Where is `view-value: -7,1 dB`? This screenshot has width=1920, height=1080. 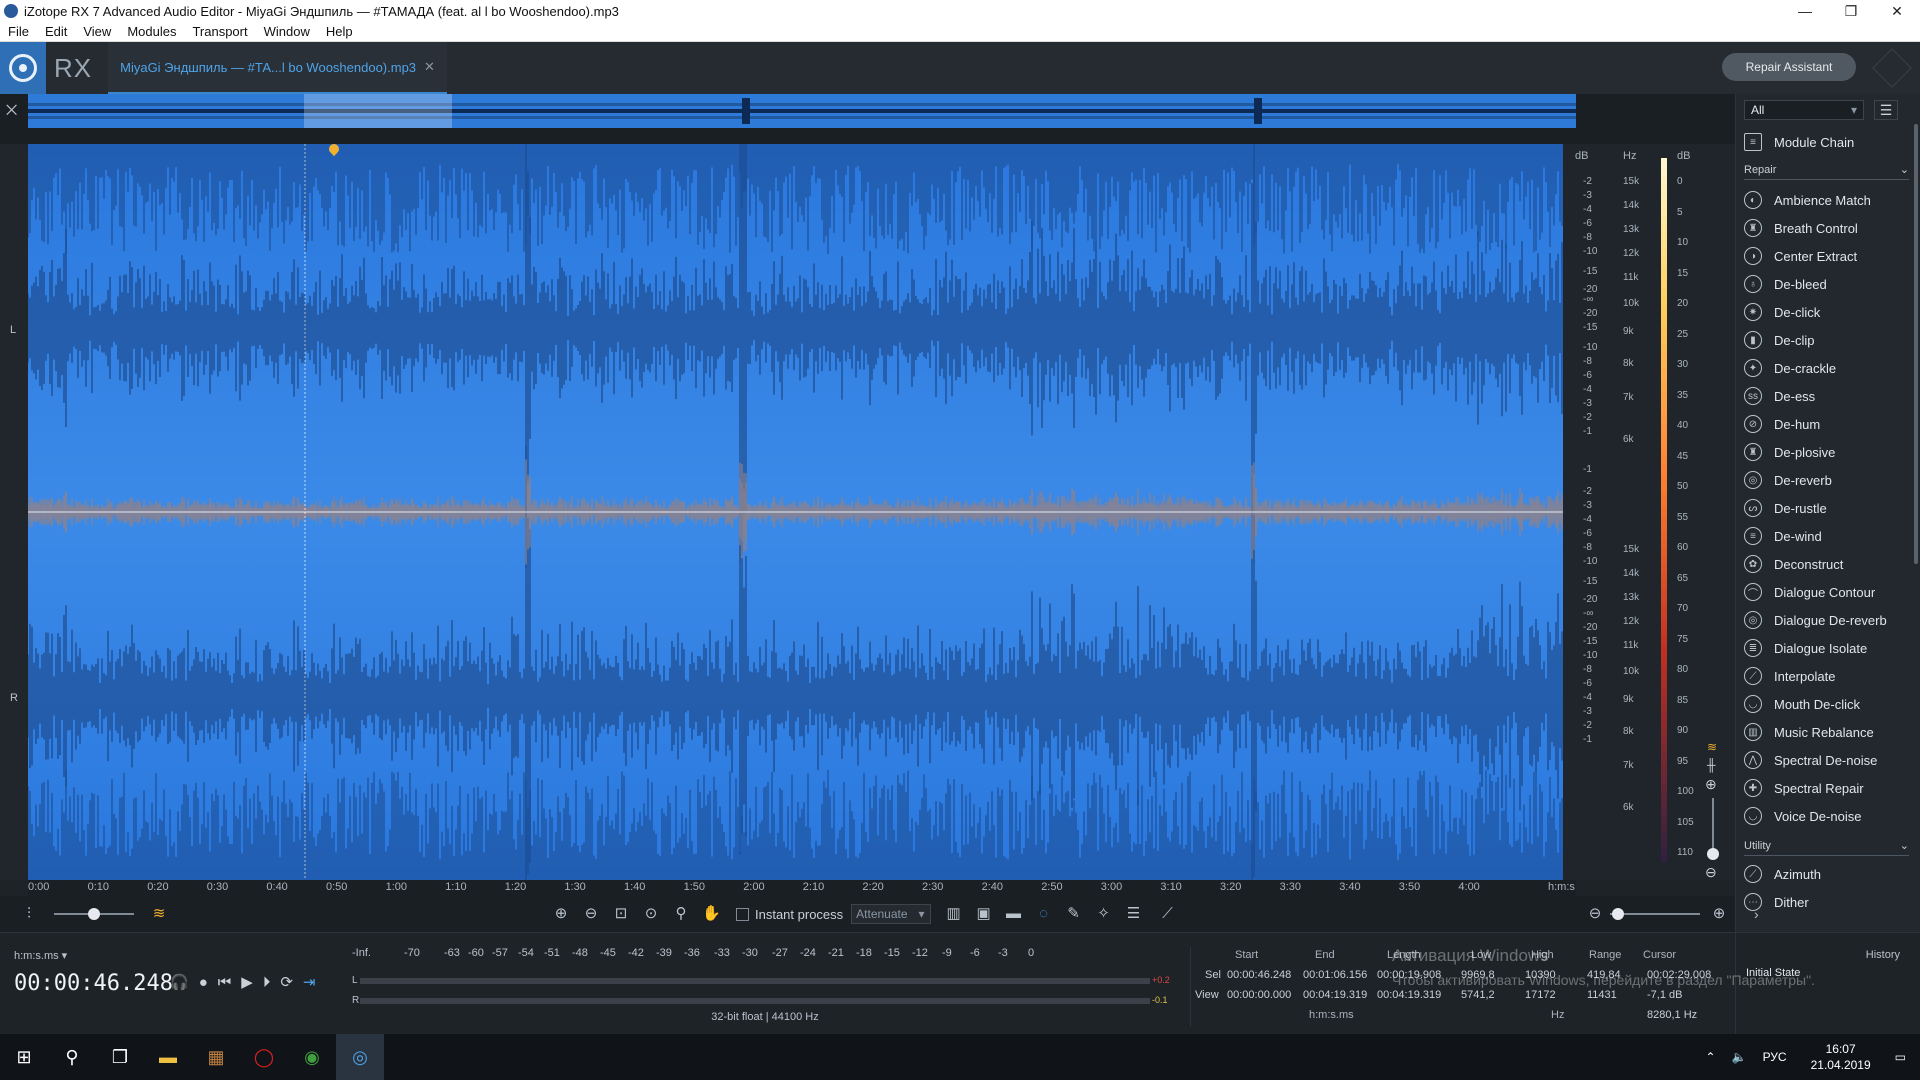 view-value: -7,1 dB is located at coordinates (1664, 995).